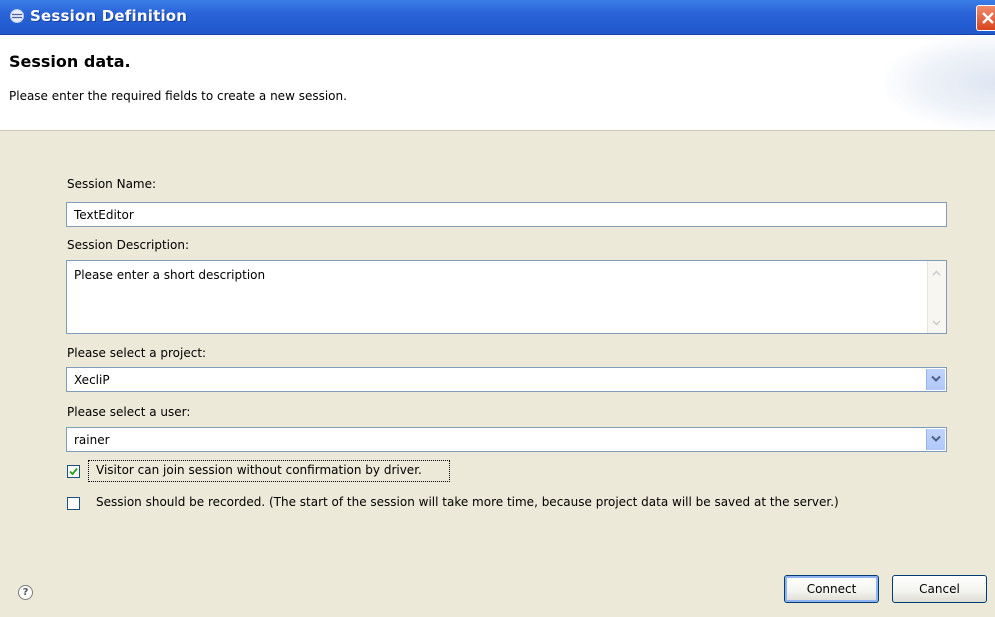  I want to click on banner-decoration, so click(940, 82).